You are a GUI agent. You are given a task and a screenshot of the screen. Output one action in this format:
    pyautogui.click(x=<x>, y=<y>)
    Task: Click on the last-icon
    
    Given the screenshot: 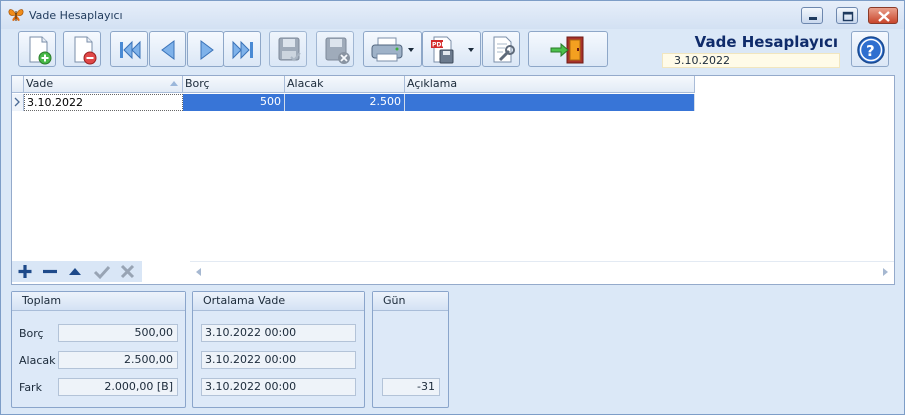 What is the action you would take?
    pyautogui.click(x=242, y=50)
    